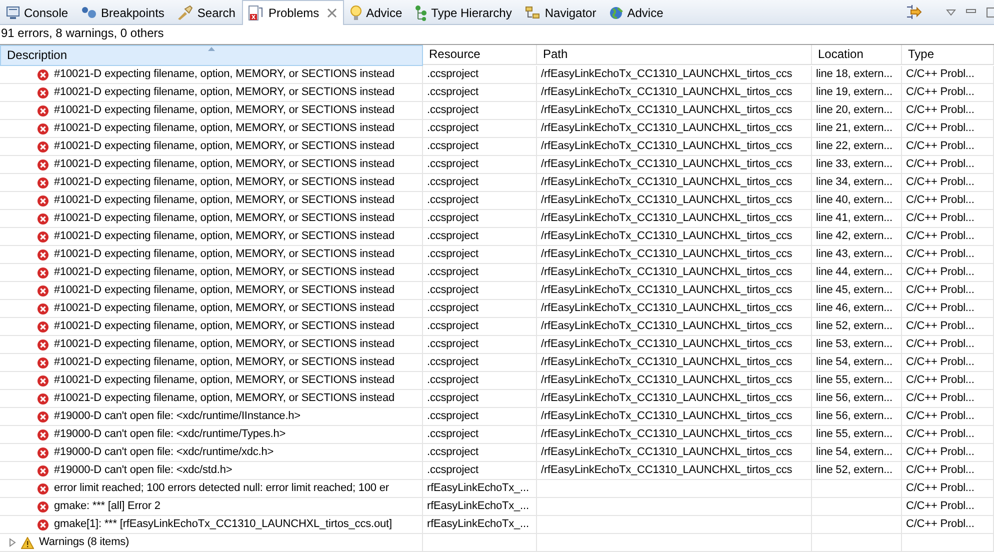 The height and width of the screenshot is (552, 994). I want to click on hierarchy-icon, so click(421, 12).